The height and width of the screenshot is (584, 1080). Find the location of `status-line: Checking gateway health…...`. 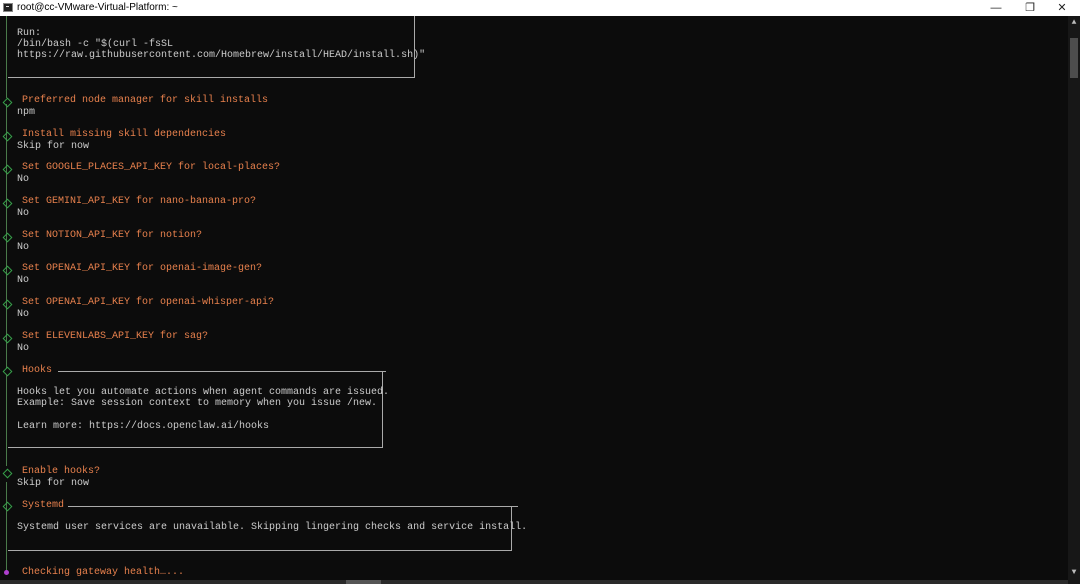

status-line: Checking gateway health…... is located at coordinates (103, 572).